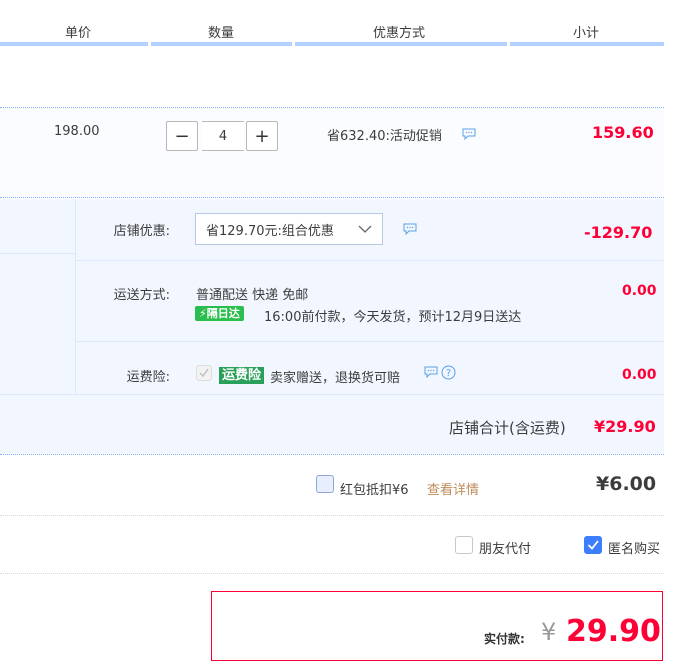  Describe the element at coordinates (505, 549) in the screenshot. I see `friend-pay-label: 朋友代付` at that location.